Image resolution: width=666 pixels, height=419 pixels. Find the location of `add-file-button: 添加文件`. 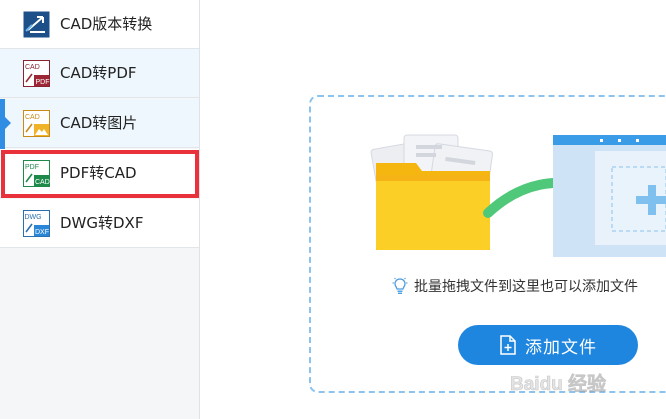

add-file-button: 添加文件 is located at coordinates (548, 345).